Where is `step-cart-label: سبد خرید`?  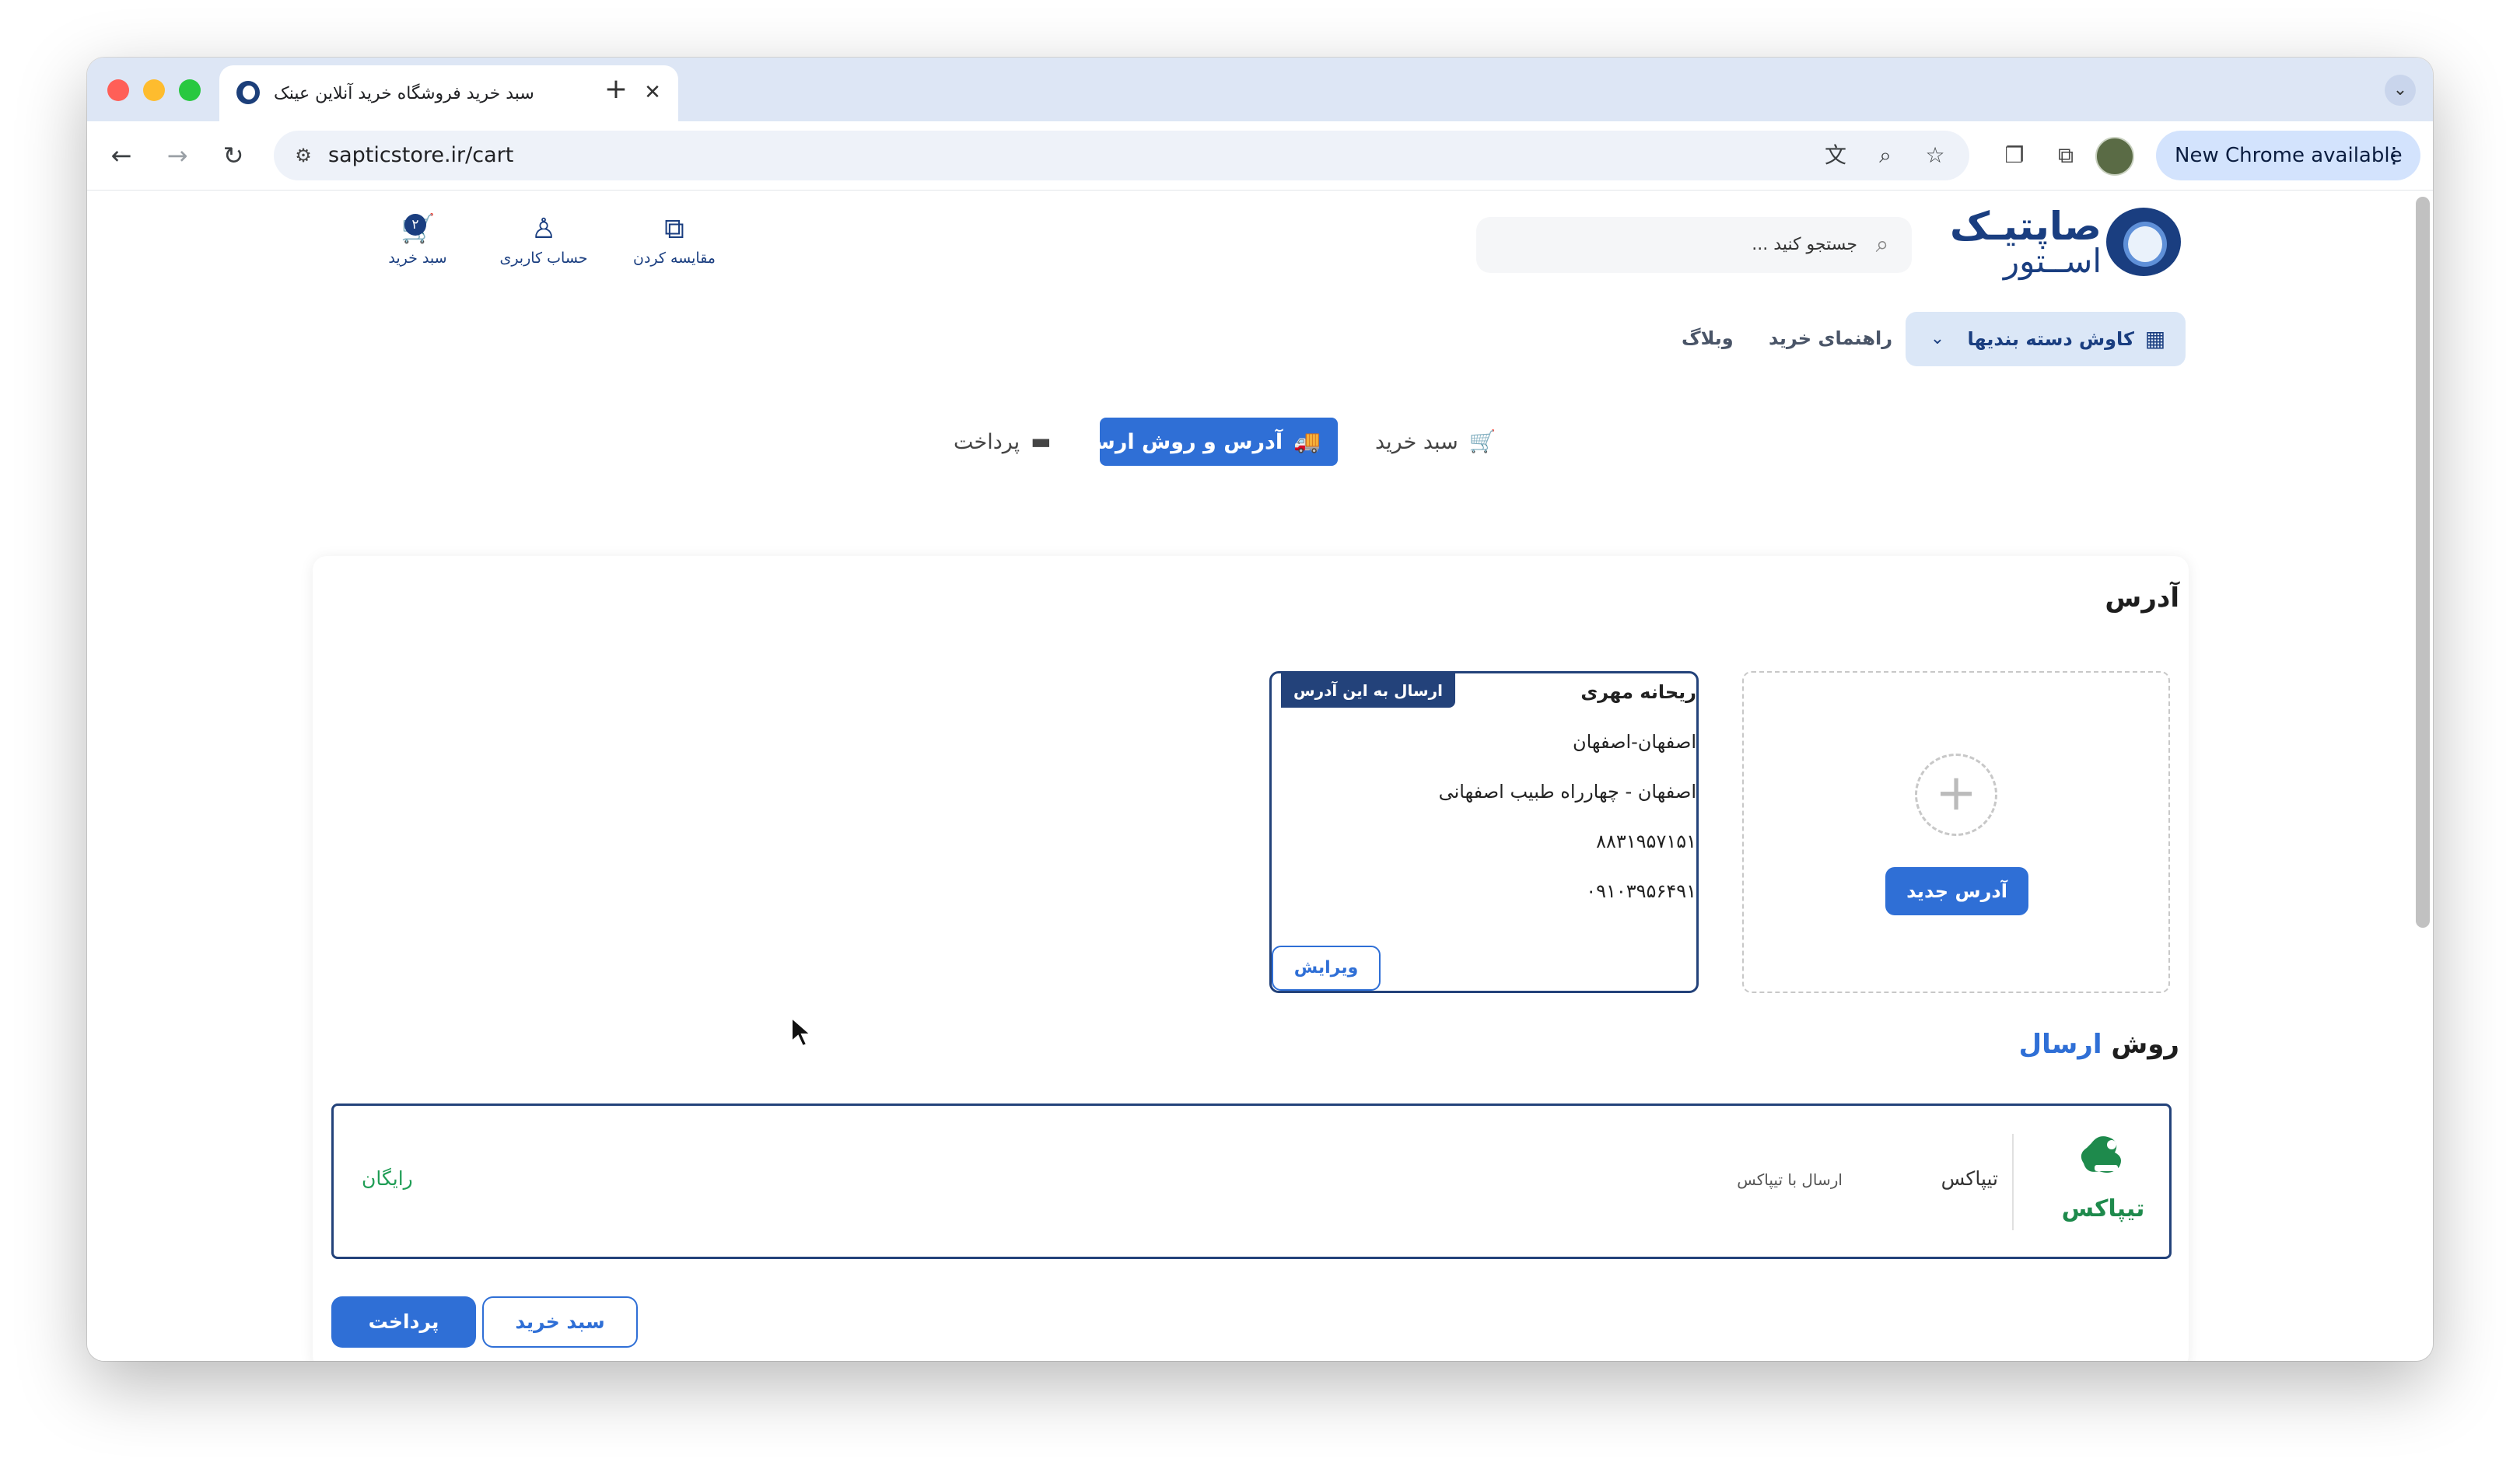
step-cart-label: سبد خرید is located at coordinates (1416, 442).